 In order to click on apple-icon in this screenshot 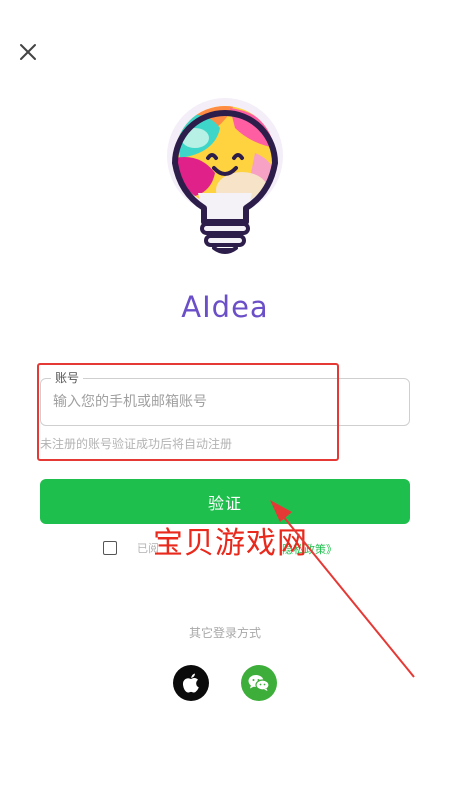, I will do `click(190, 683)`.